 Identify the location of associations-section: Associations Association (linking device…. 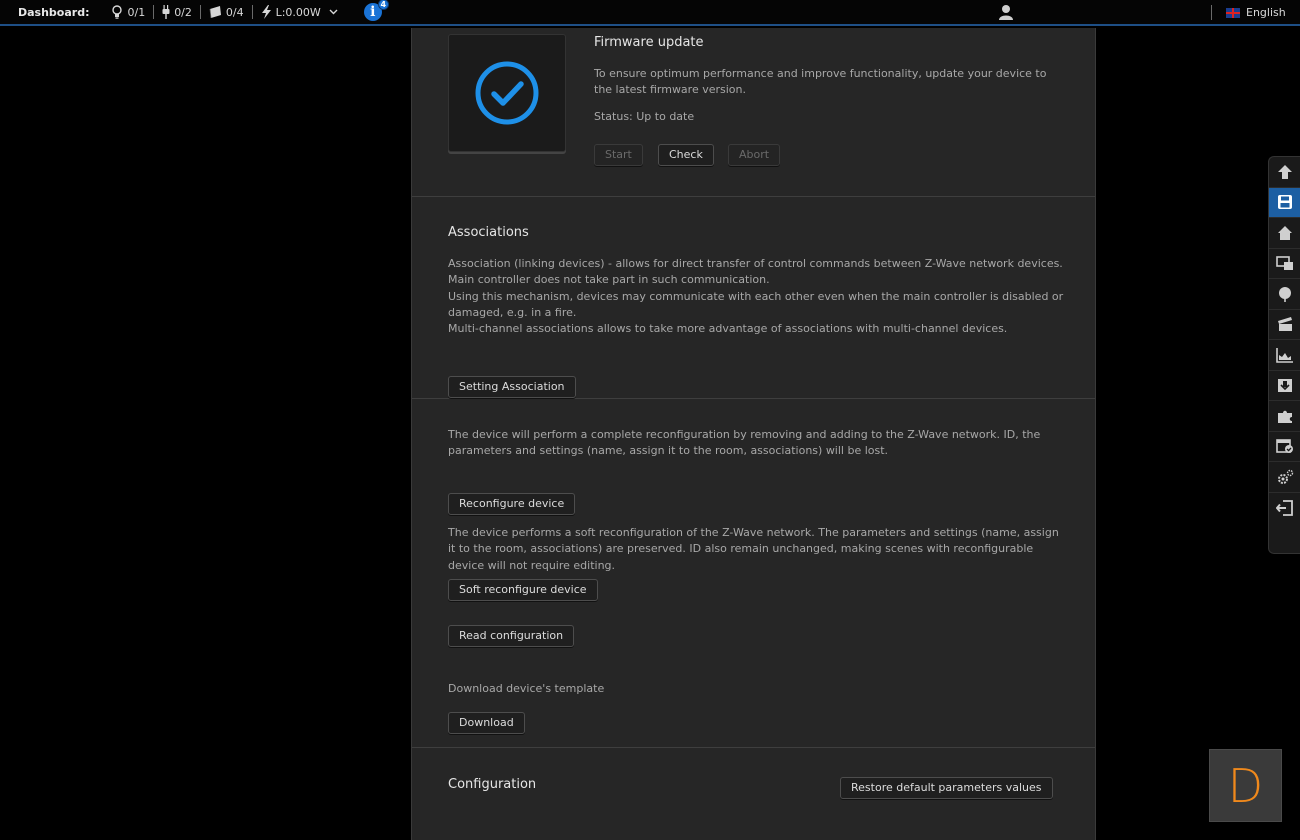
(753, 298).